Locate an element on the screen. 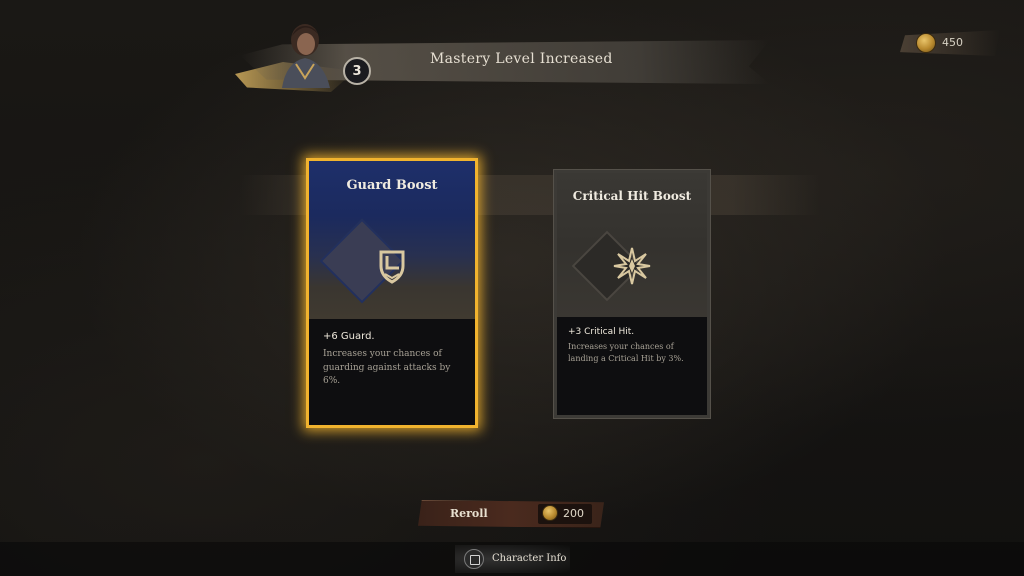 Image resolution: width=1024 pixels, height=576 pixels. critical-star-icon is located at coordinates (632, 266).